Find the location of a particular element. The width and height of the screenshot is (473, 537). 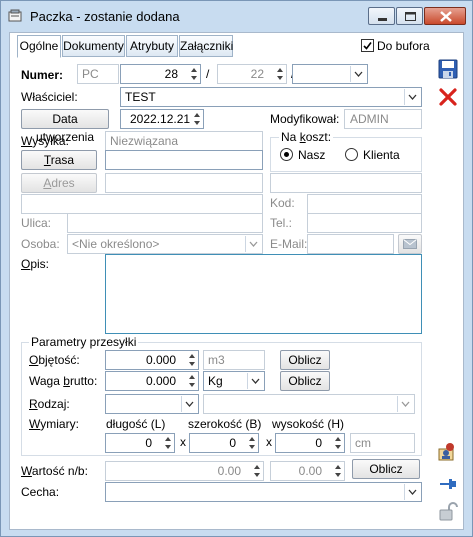

numer-prefix-field: PC is located at coordinates (98, 74).